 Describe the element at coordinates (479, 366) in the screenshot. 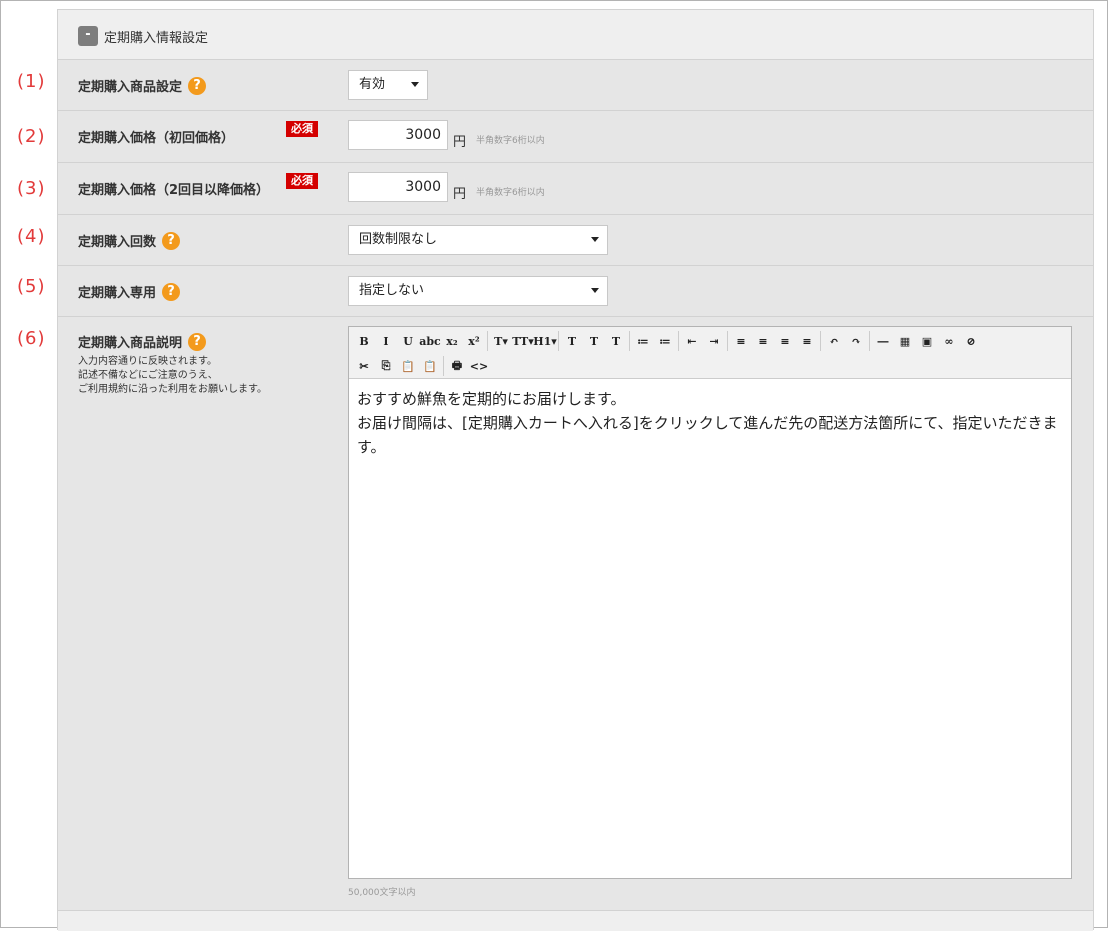

I see `source-icon: <>` at that location.